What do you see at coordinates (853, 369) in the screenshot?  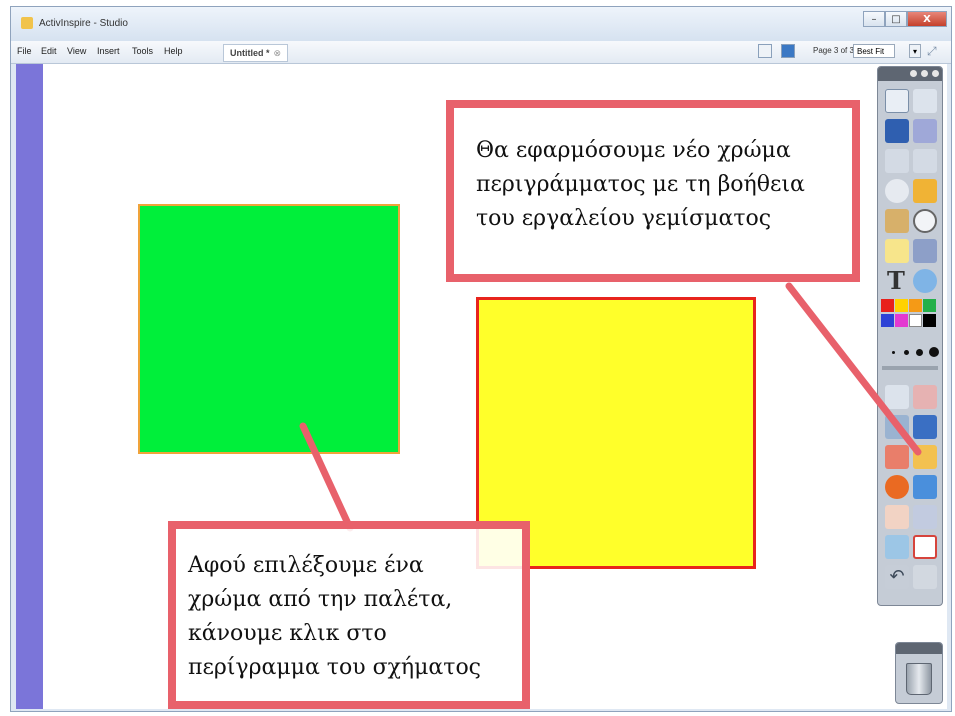 I see `top-callout-pointer` at bounding box center [853, 369].